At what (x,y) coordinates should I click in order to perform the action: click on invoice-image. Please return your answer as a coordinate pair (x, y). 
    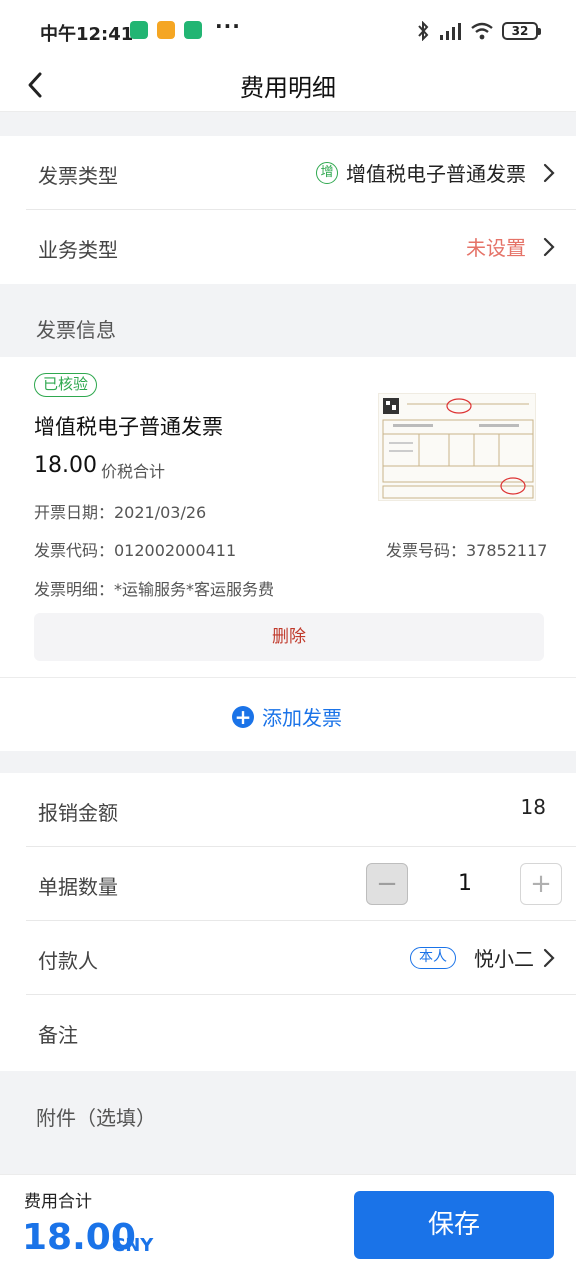
    Looking at the image, I should click on (458, 448).